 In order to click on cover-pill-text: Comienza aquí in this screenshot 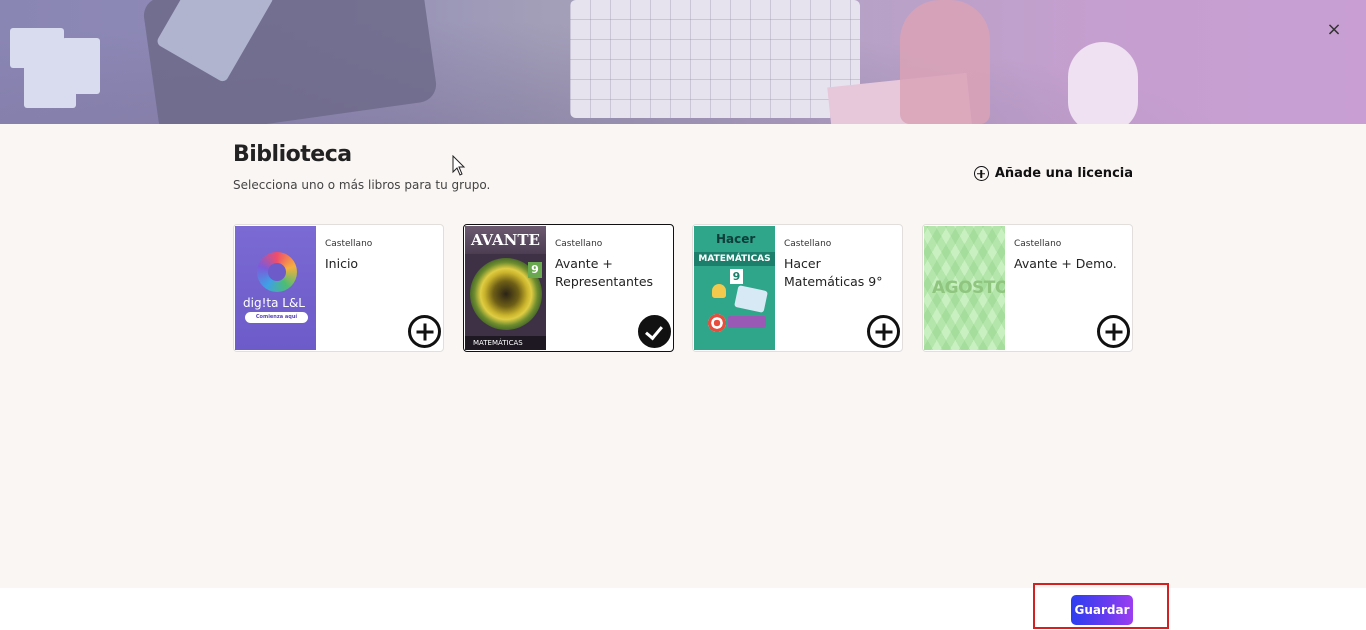, I will do `click(276, 317)`.